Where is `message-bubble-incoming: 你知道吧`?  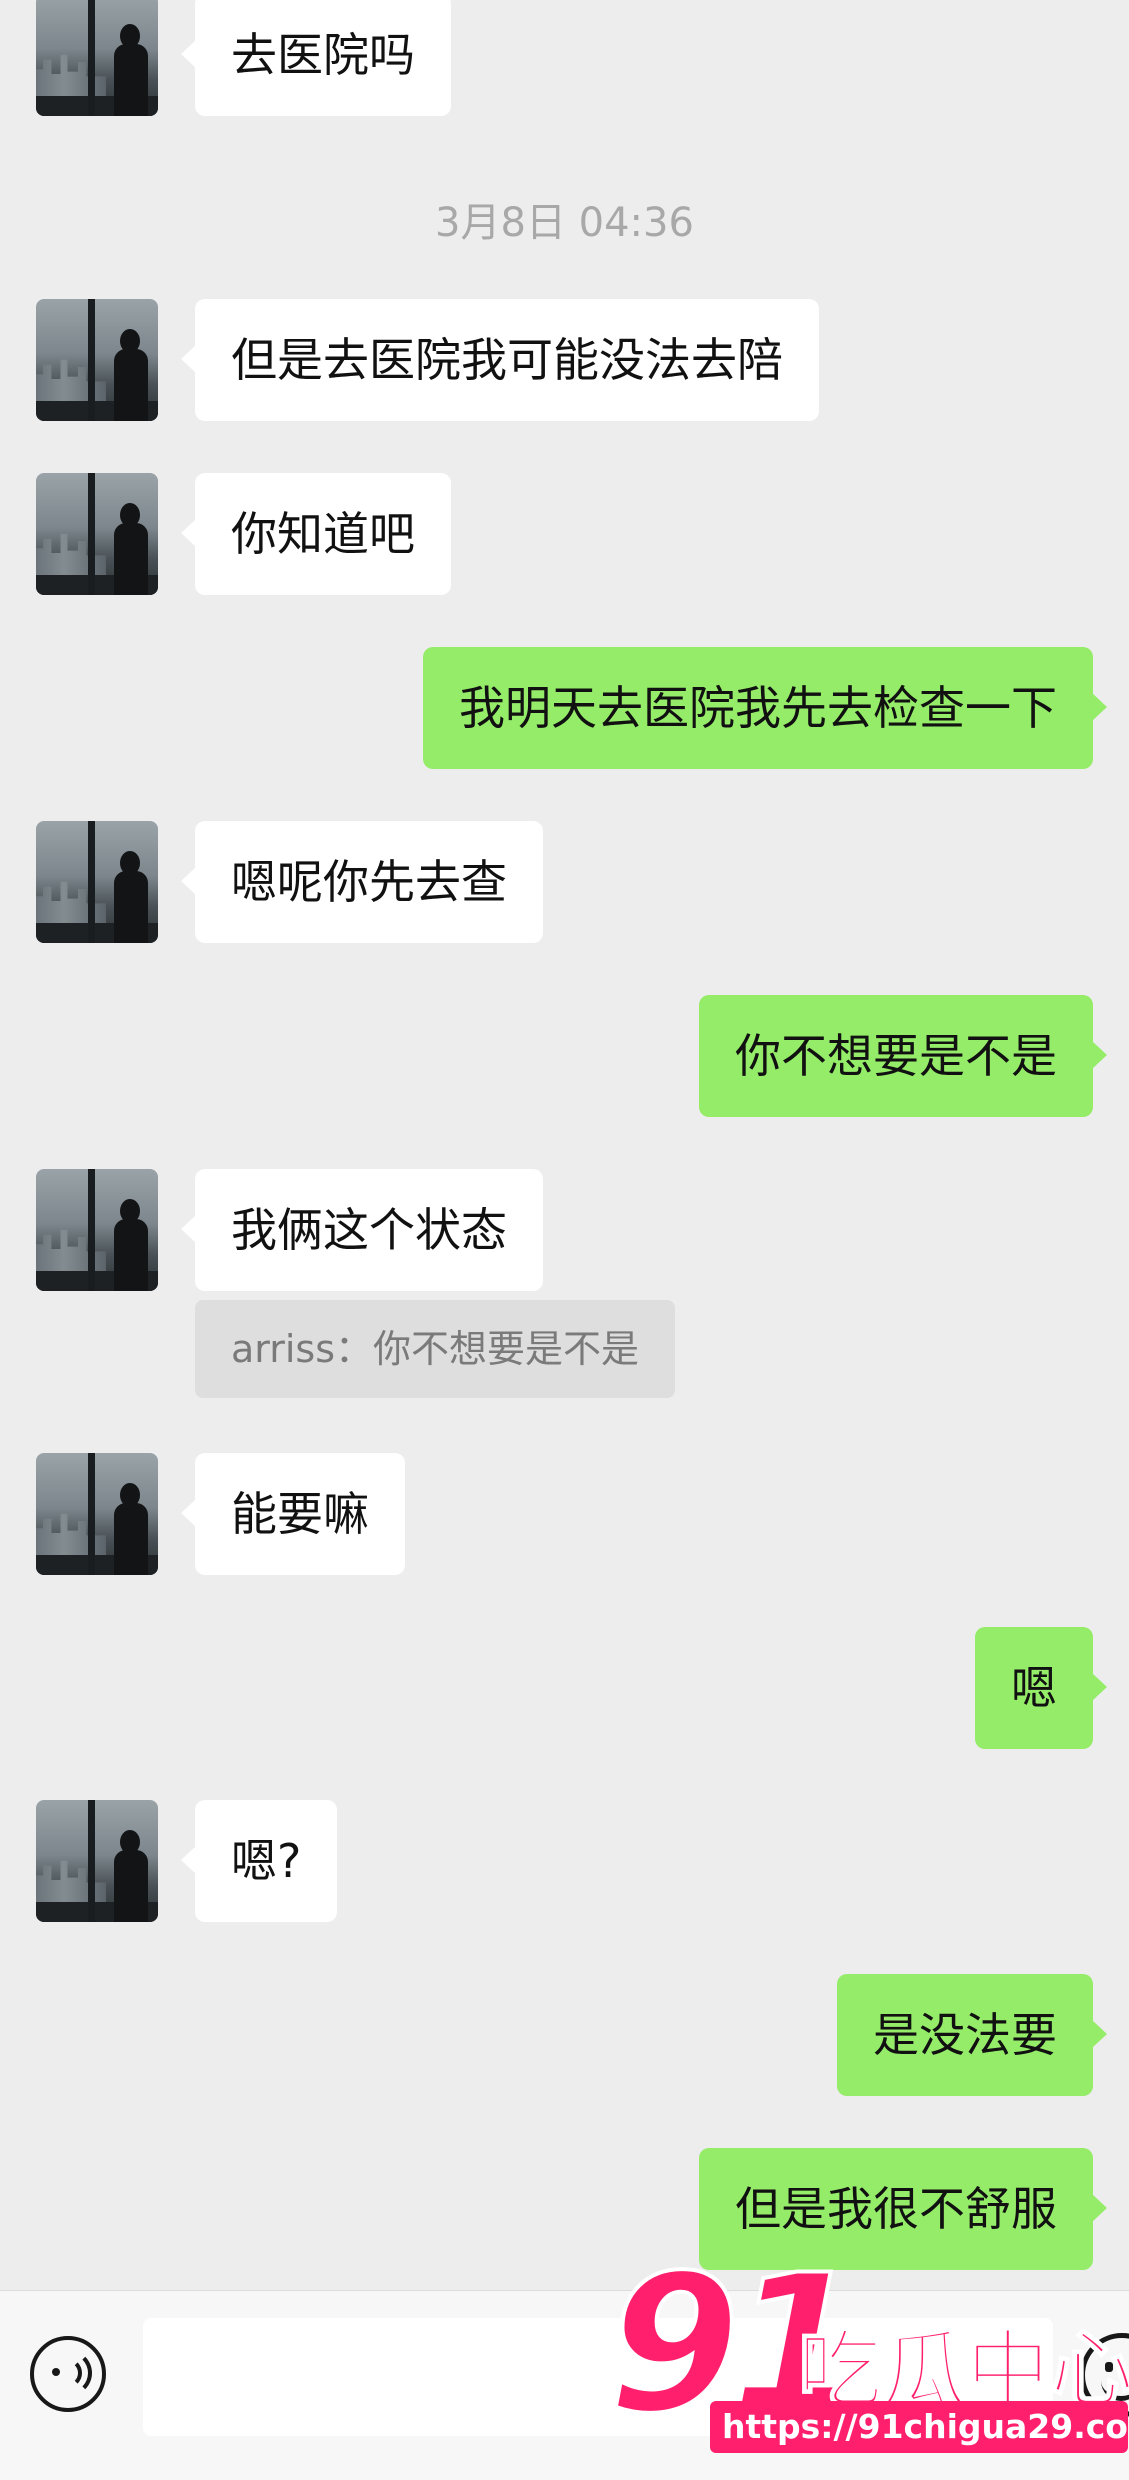 message-bubble-incoming: 你知道吧 is located at coordinates (316, 534).